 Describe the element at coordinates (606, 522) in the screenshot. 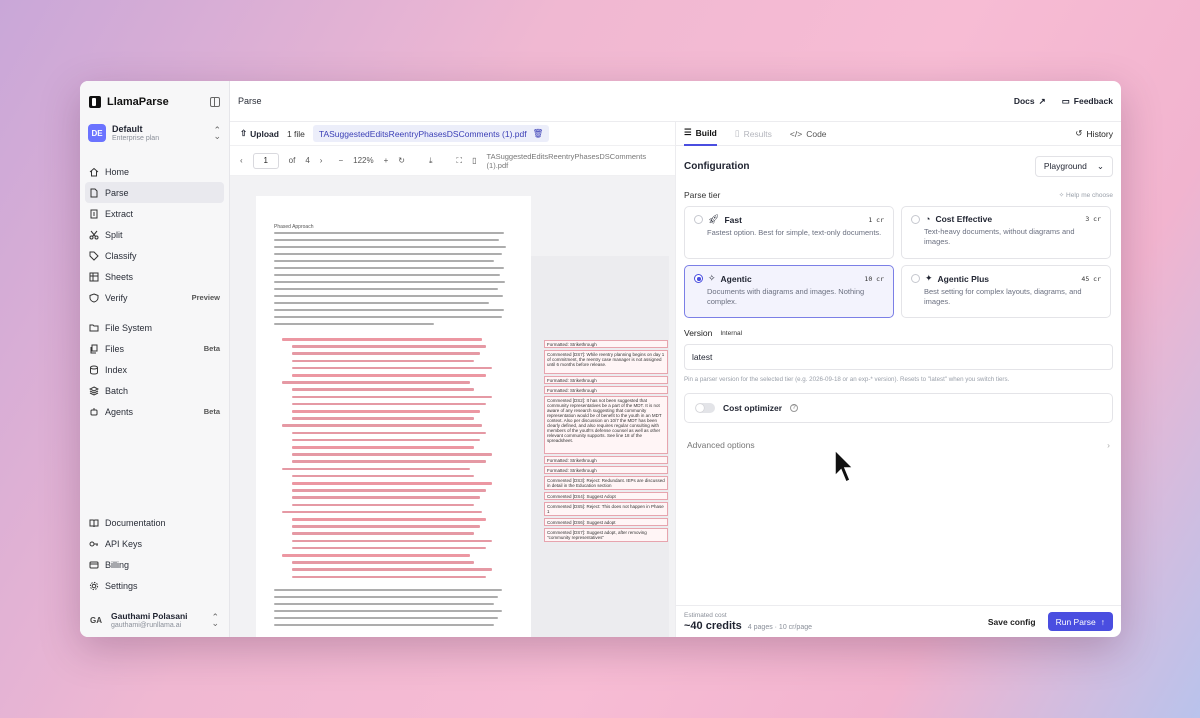

I see `comment-balloon: Commented [DS6]: Suggest adopt` at that location.